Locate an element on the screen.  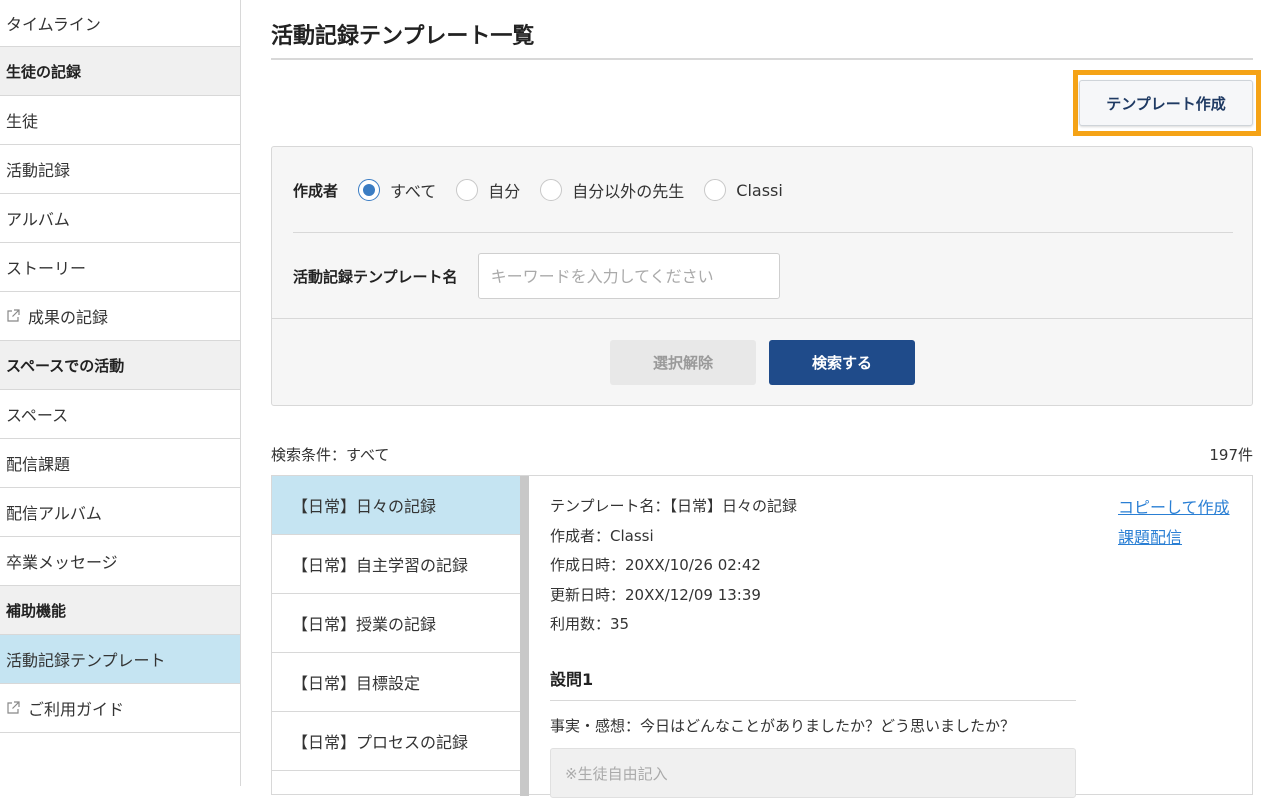
sidebar-item-label: ストーリー is located at coordinates (46, 268).